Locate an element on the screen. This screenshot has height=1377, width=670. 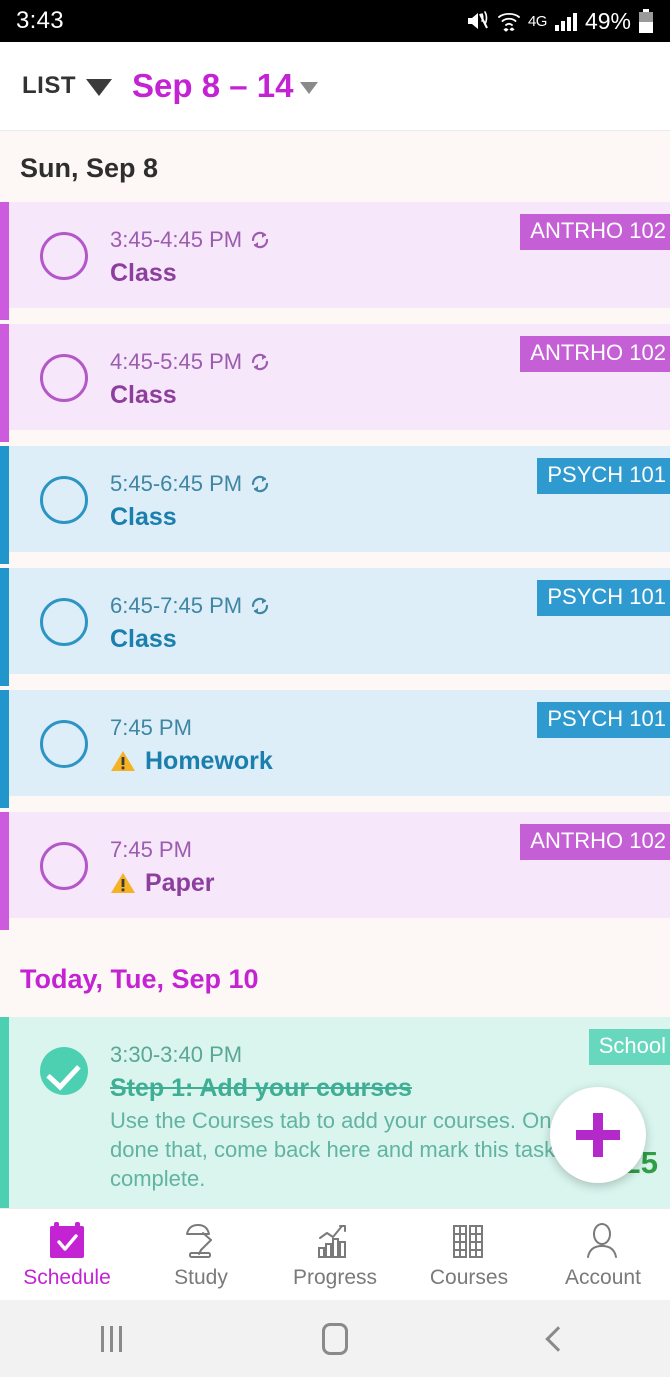
plus-icon is located at coordinates (598, 1135).